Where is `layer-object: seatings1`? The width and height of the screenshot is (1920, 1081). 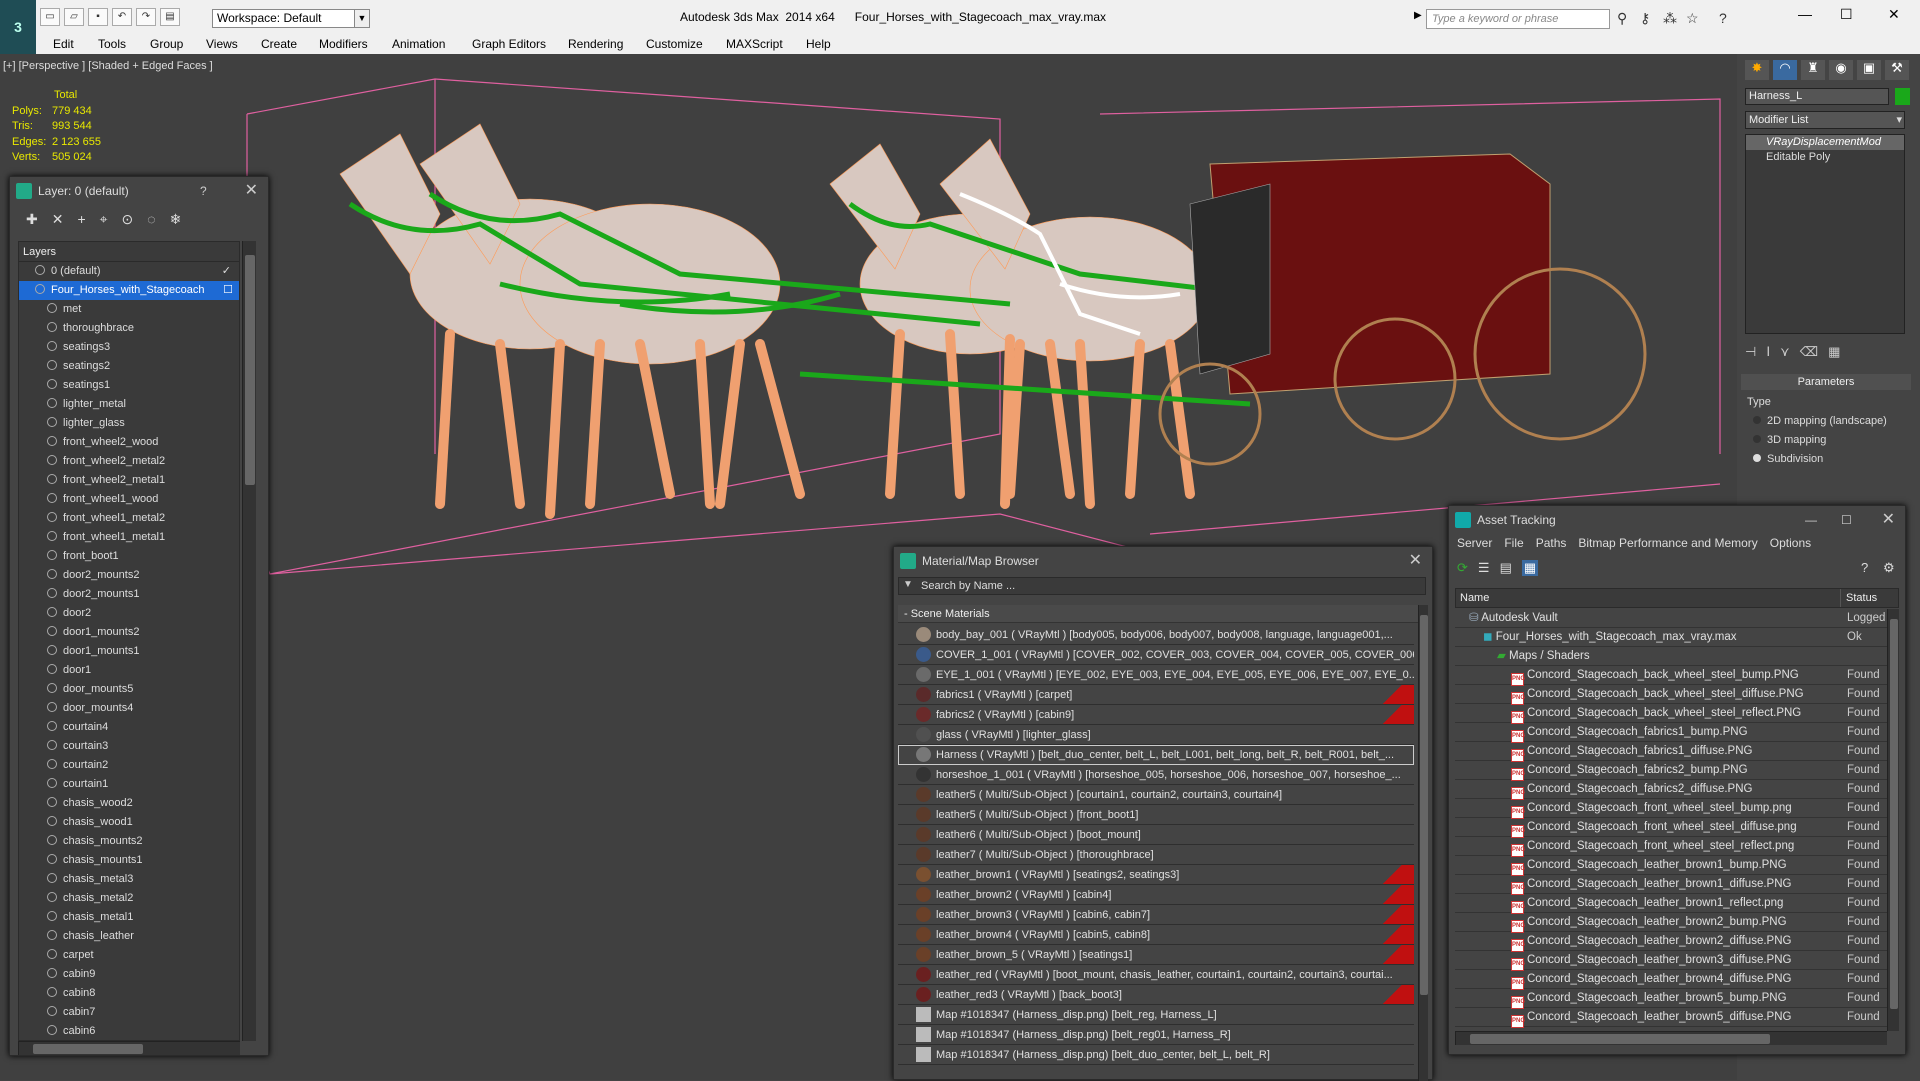 layer-object: seatings1 is located at coordinates (129, 385).